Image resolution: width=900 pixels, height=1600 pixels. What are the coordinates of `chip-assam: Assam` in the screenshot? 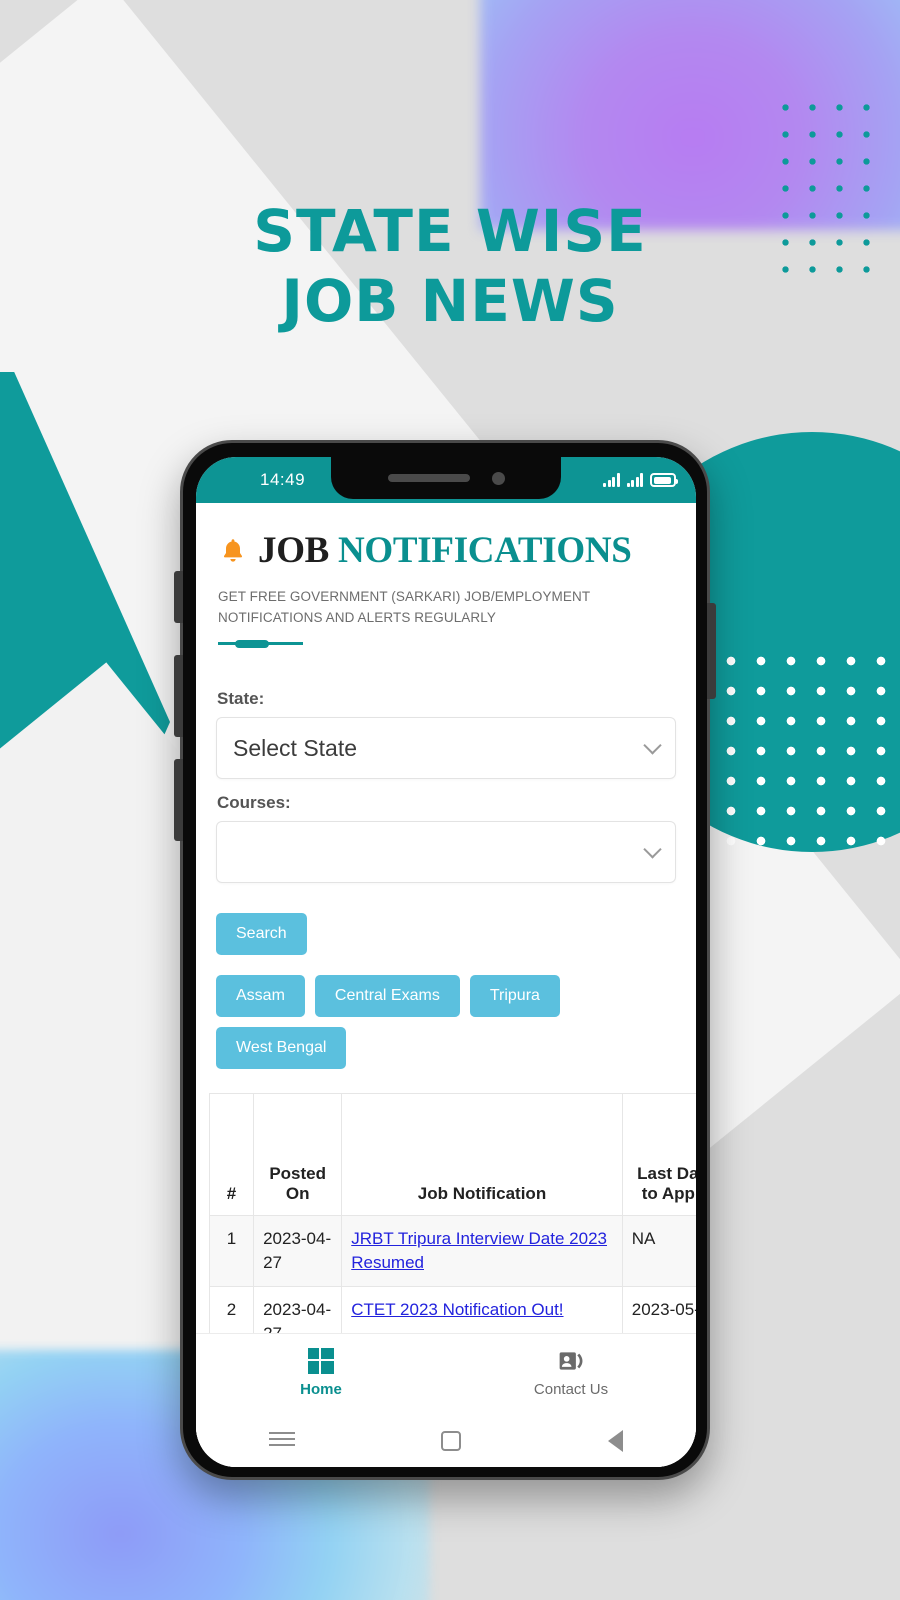 It's located at (260, 996).